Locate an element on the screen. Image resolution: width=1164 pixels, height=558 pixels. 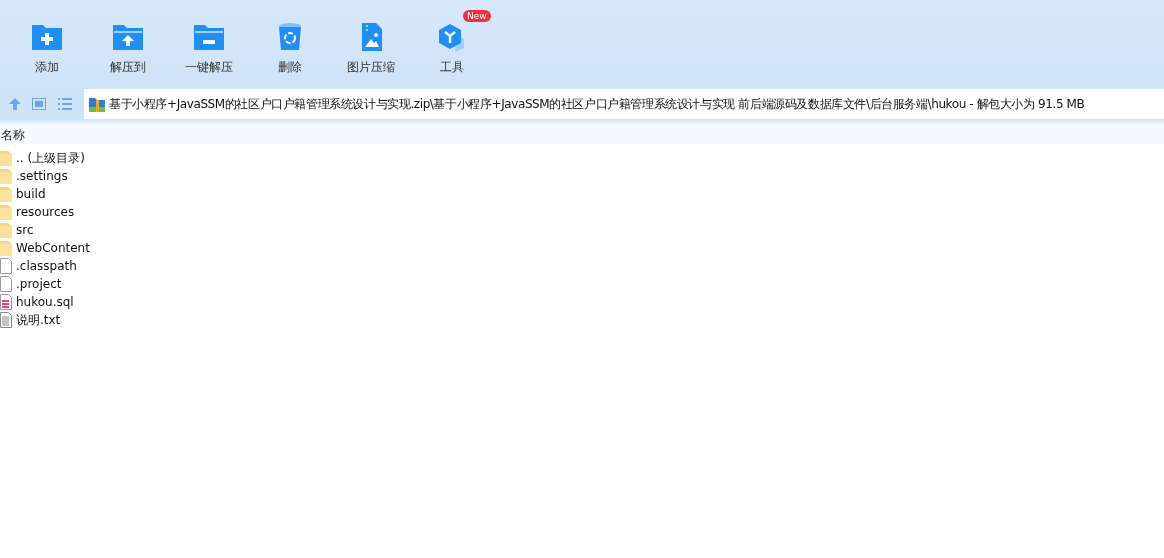
new-badge: New is located at coordinates (477, 16).